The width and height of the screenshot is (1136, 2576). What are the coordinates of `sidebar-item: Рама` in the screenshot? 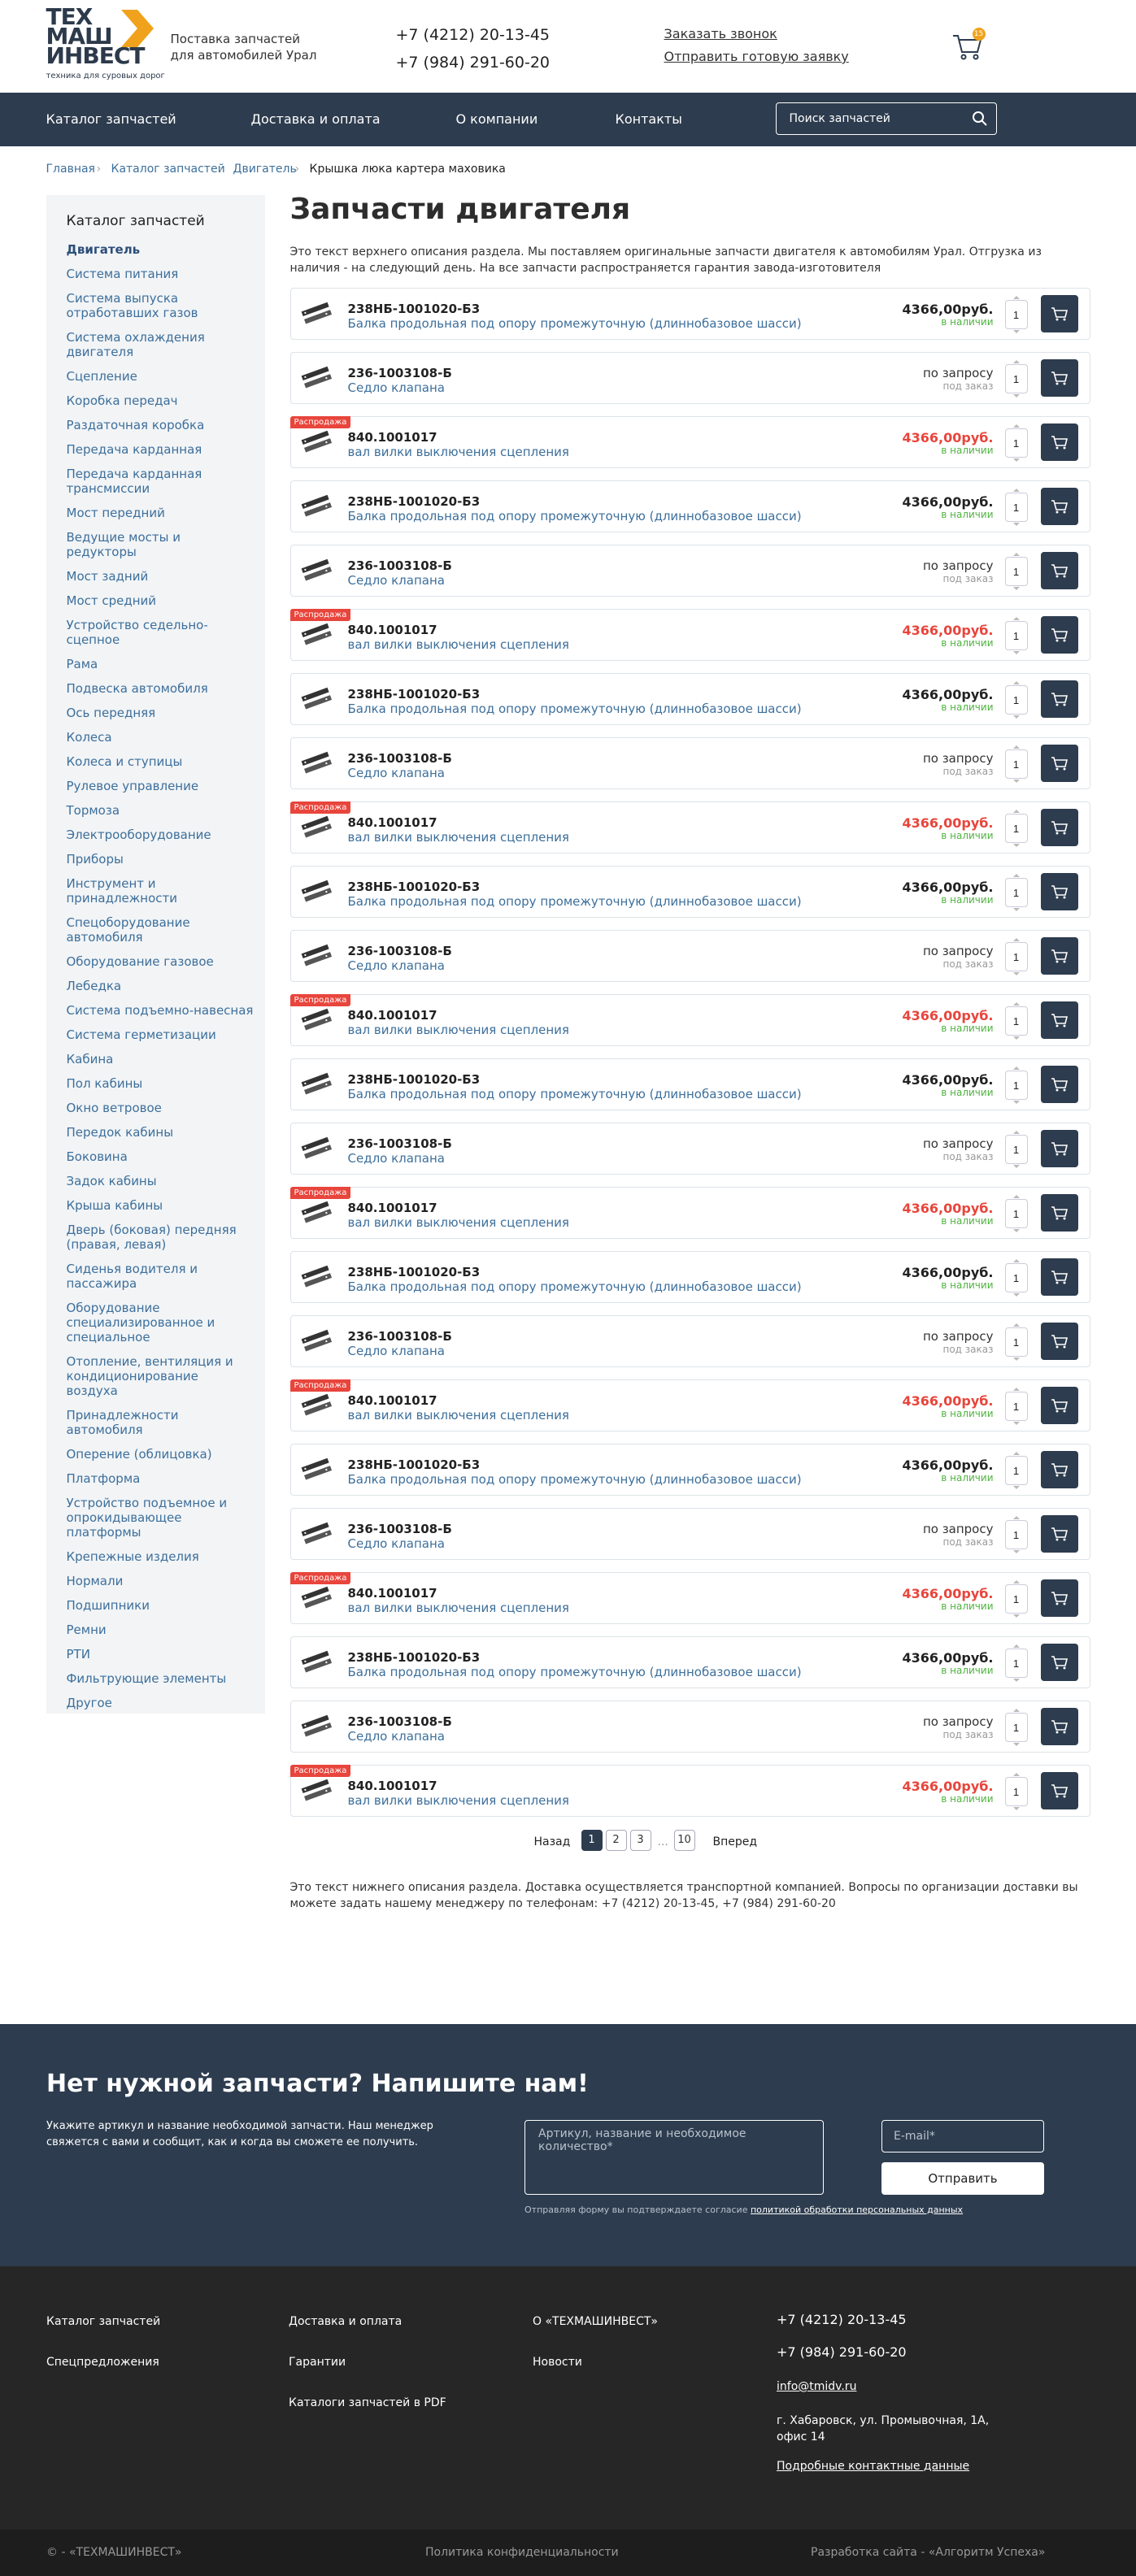 It's located at (160, 664).